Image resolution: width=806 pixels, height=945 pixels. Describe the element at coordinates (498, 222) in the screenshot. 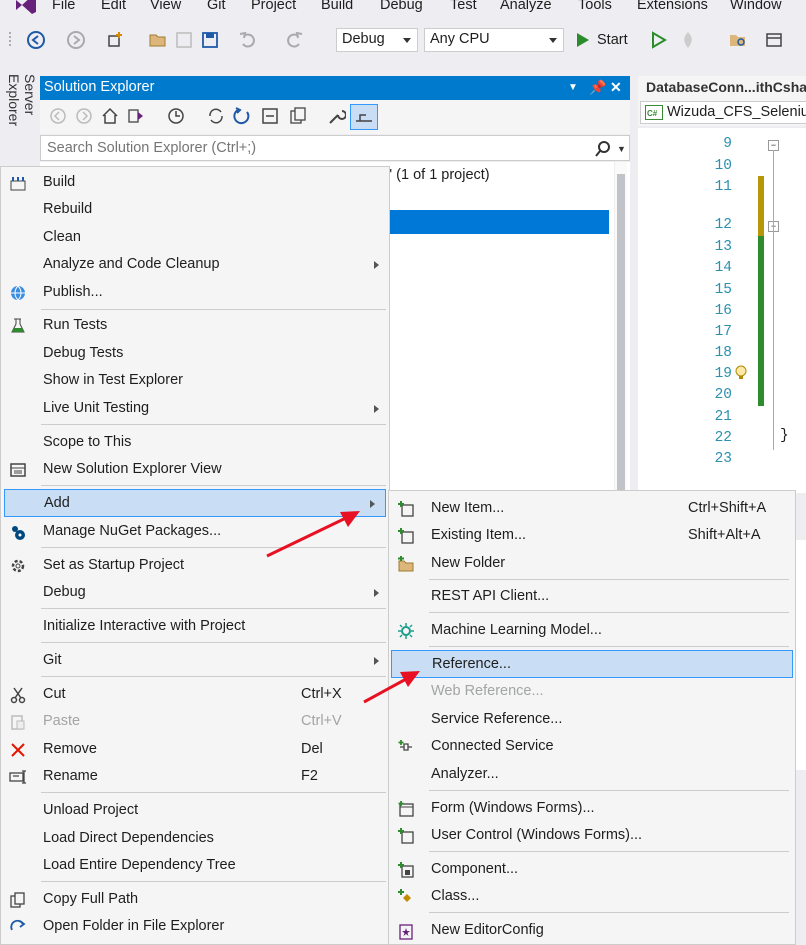

I see `selected-project-row` at that location.